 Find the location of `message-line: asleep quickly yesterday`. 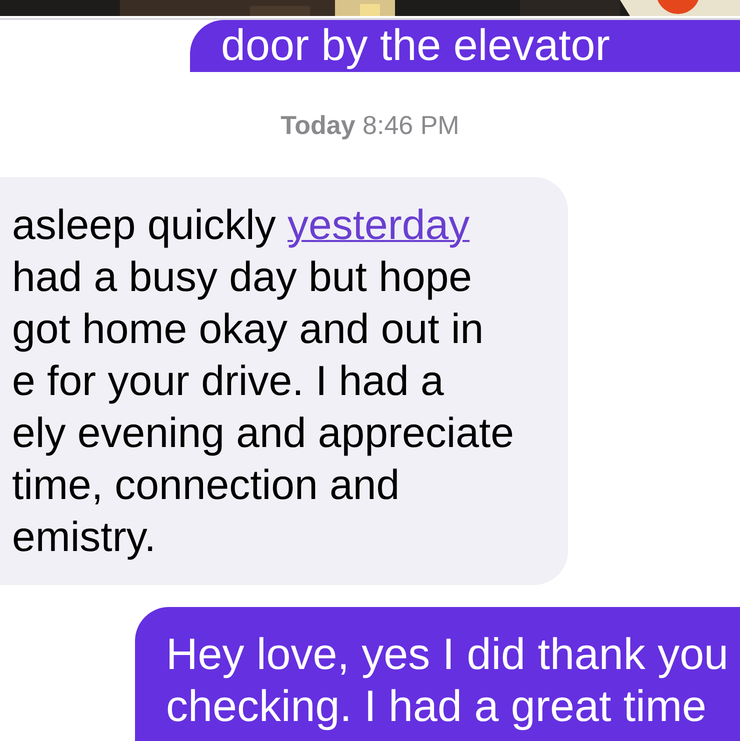

message-line: asleep quickly yesterday is located at coordinates (241, 225).